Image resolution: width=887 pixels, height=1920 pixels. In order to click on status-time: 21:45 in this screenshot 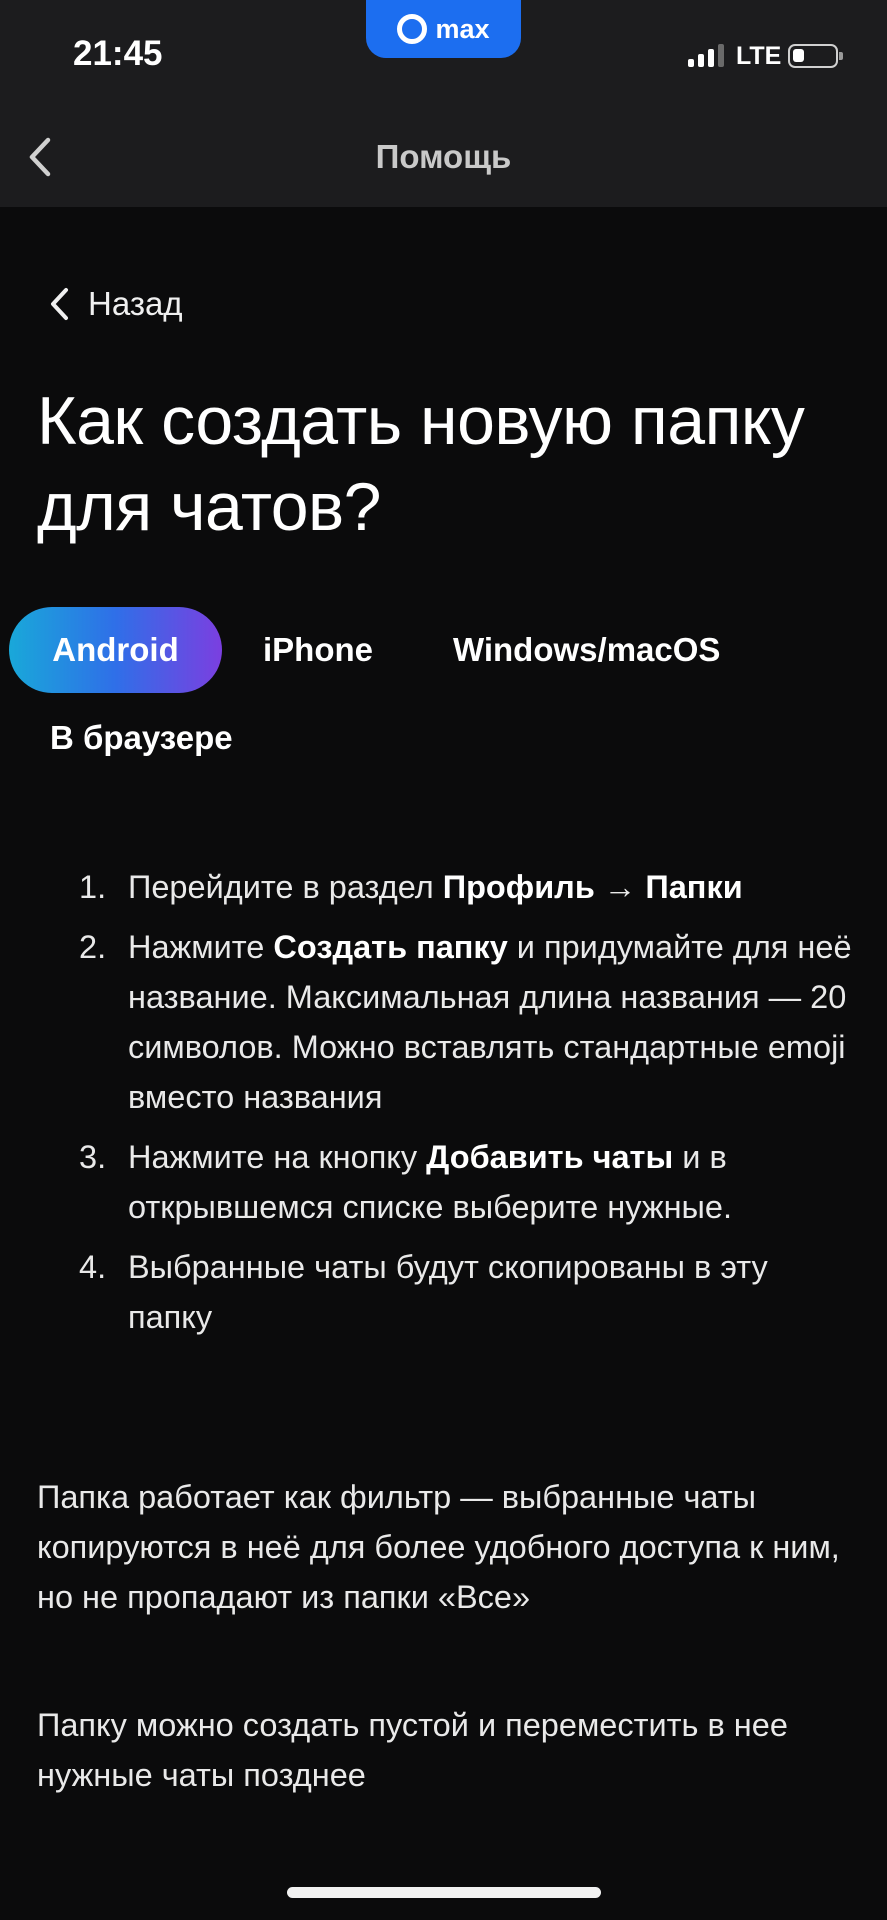, I will do `click(118, 53)`.